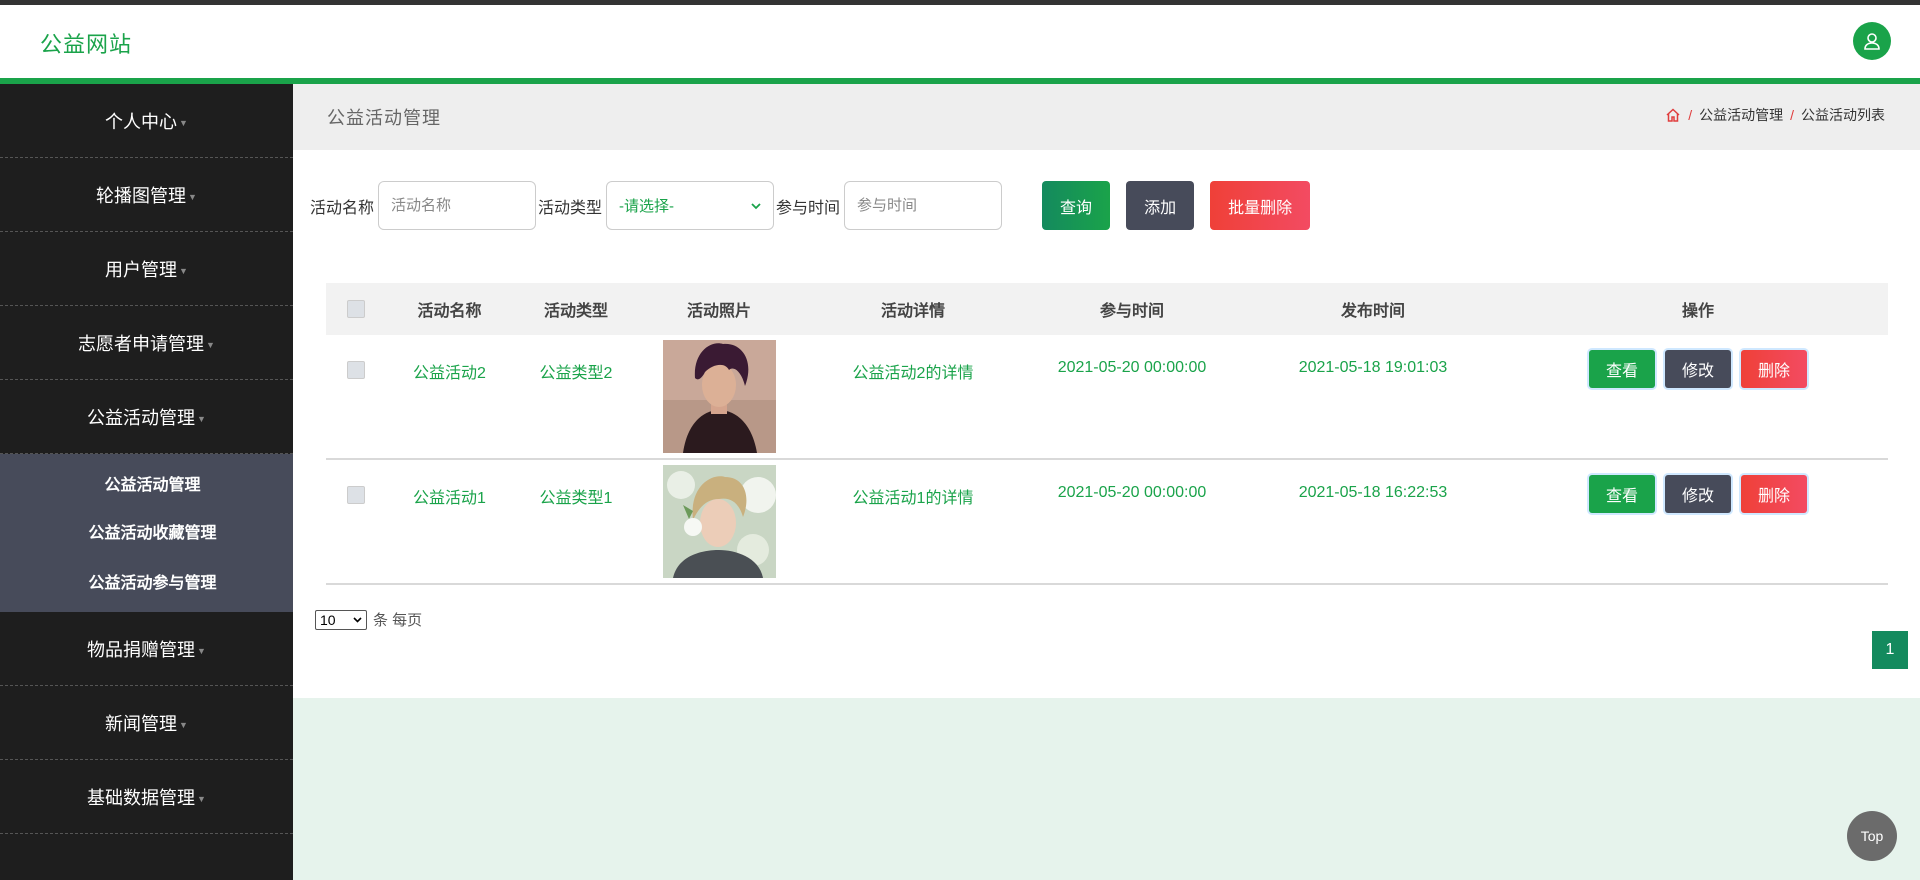 This screenshot has width=1920, height=880. I want to click on submenu-item-activity-favorites: 公益活动收藏管理, so click(146, 531).